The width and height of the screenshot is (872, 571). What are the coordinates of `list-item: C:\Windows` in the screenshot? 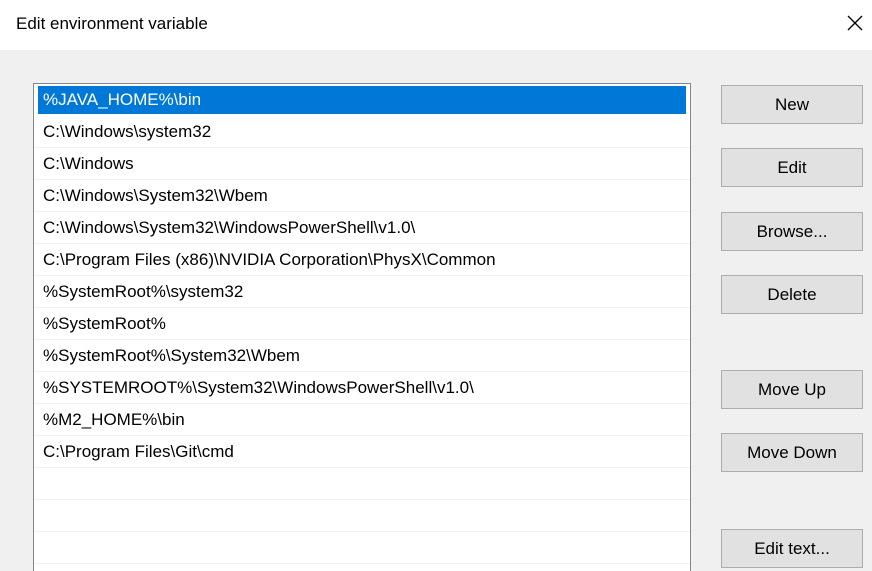 It's located at (362, 164).